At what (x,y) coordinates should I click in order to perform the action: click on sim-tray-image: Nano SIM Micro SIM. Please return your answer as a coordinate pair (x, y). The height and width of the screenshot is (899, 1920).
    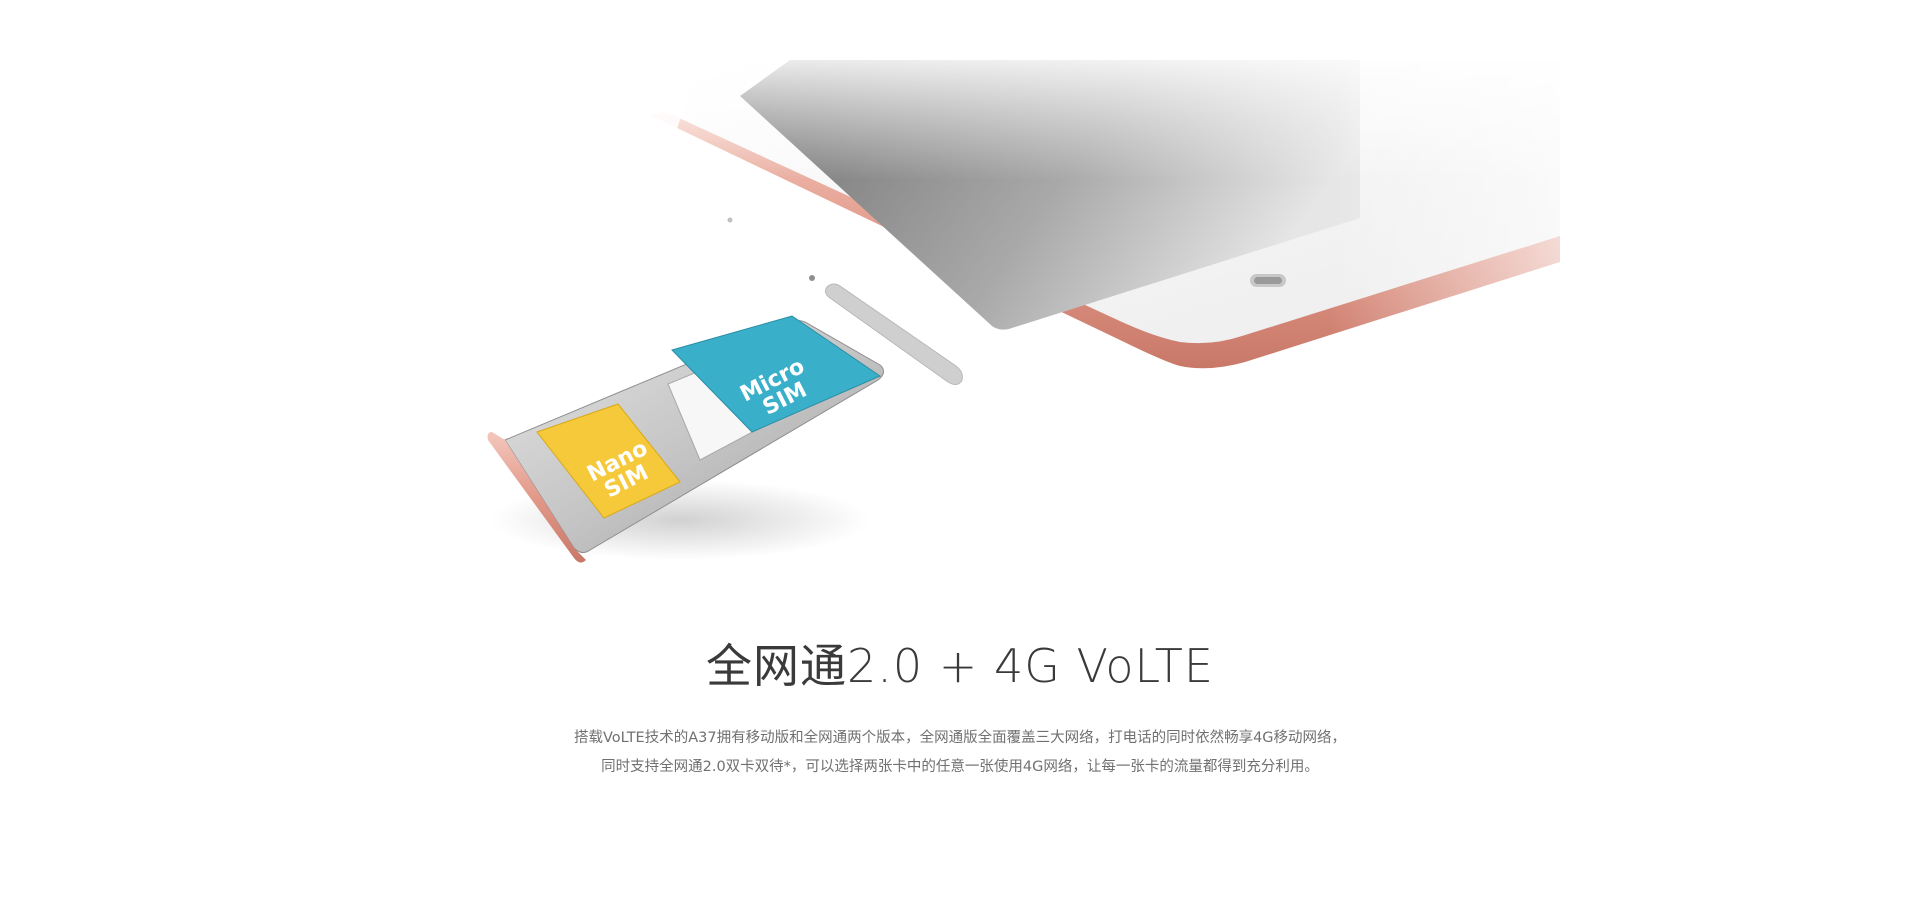
    Looking at the image, I should click on (685, 439).